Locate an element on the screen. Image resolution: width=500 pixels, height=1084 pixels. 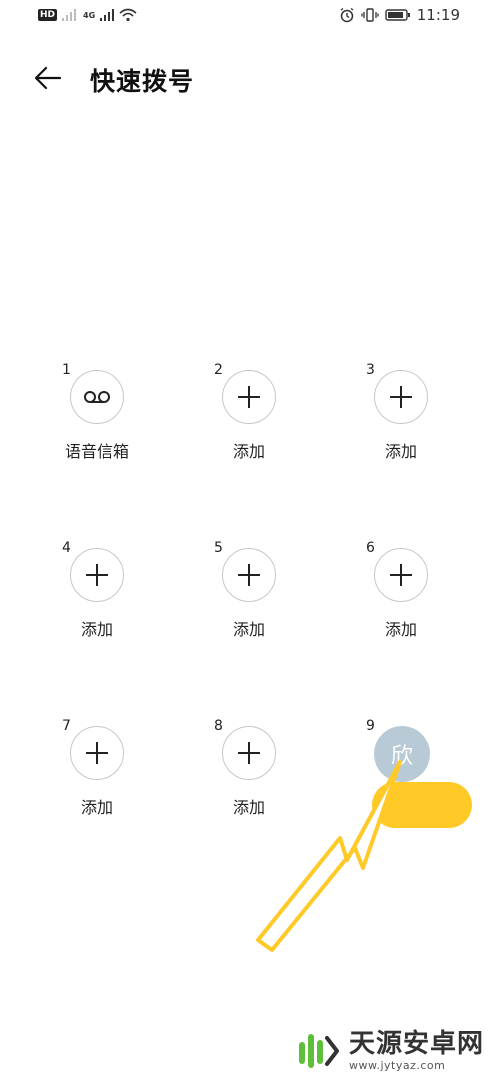
cell-number: 2 is located at coordinates (218, 370).